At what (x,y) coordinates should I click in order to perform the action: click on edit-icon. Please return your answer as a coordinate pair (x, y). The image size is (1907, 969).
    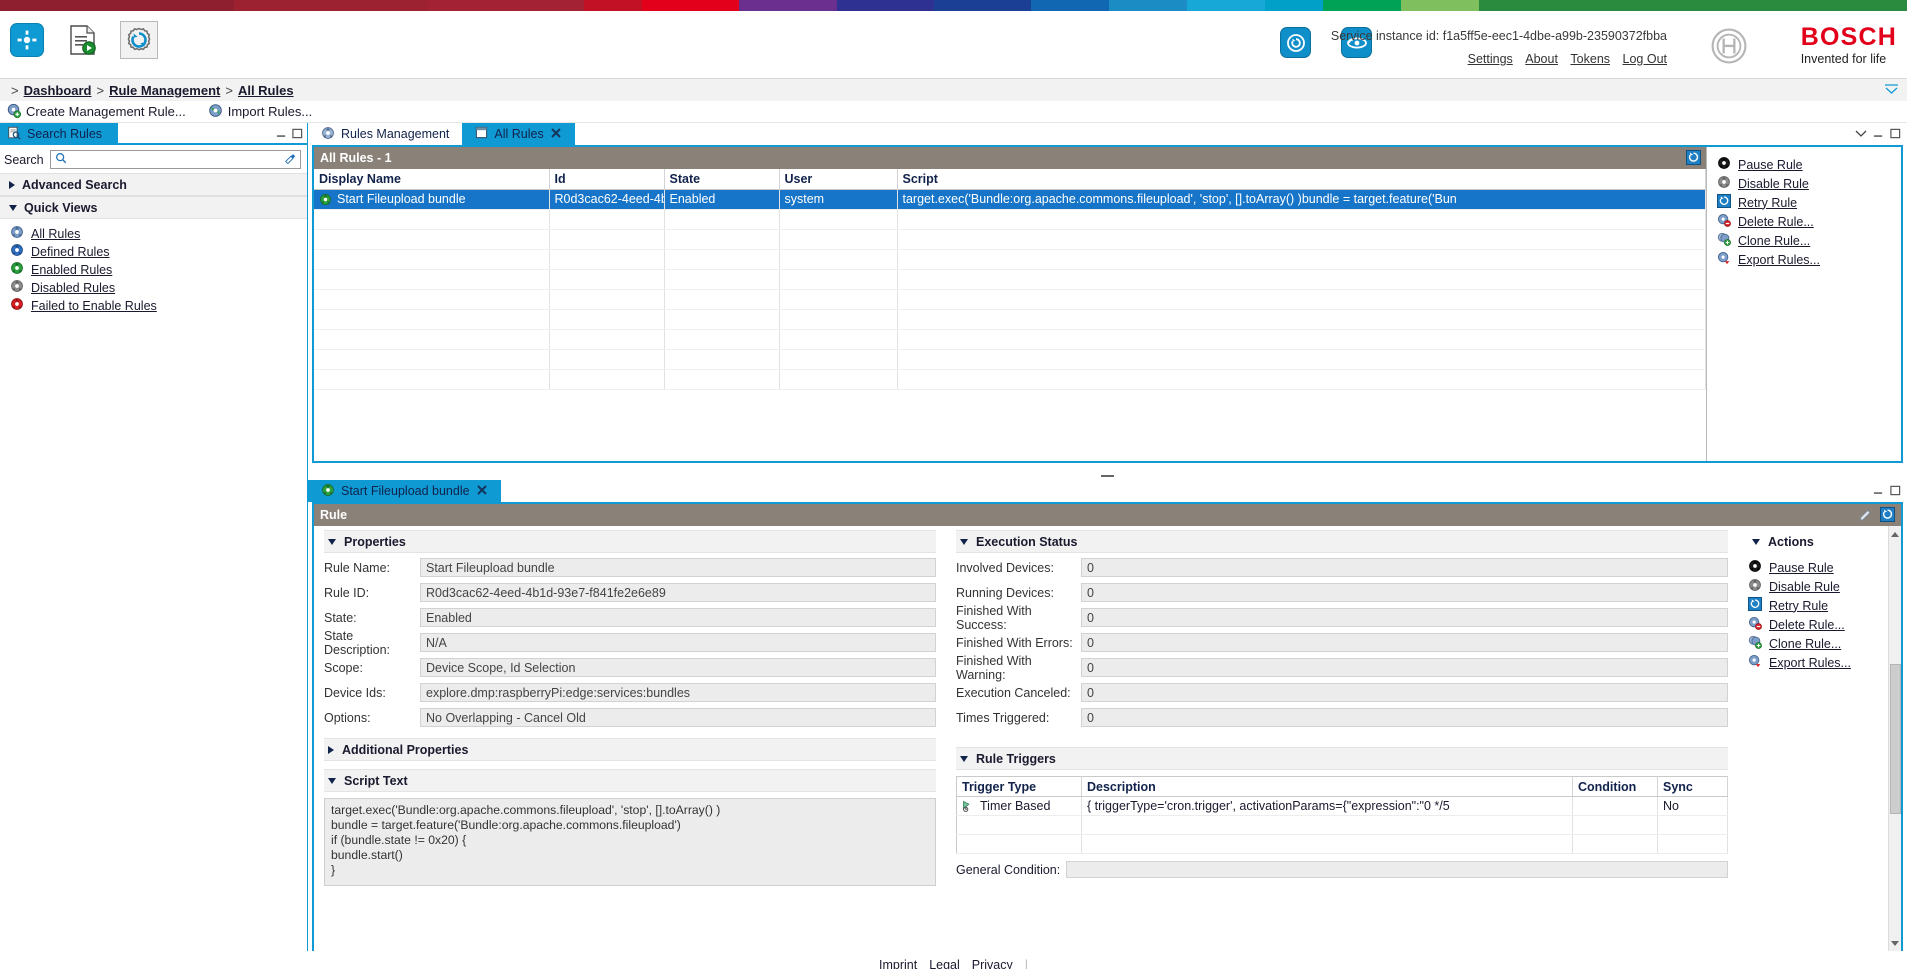
    Looking at the image, I should click on (1866, 516).